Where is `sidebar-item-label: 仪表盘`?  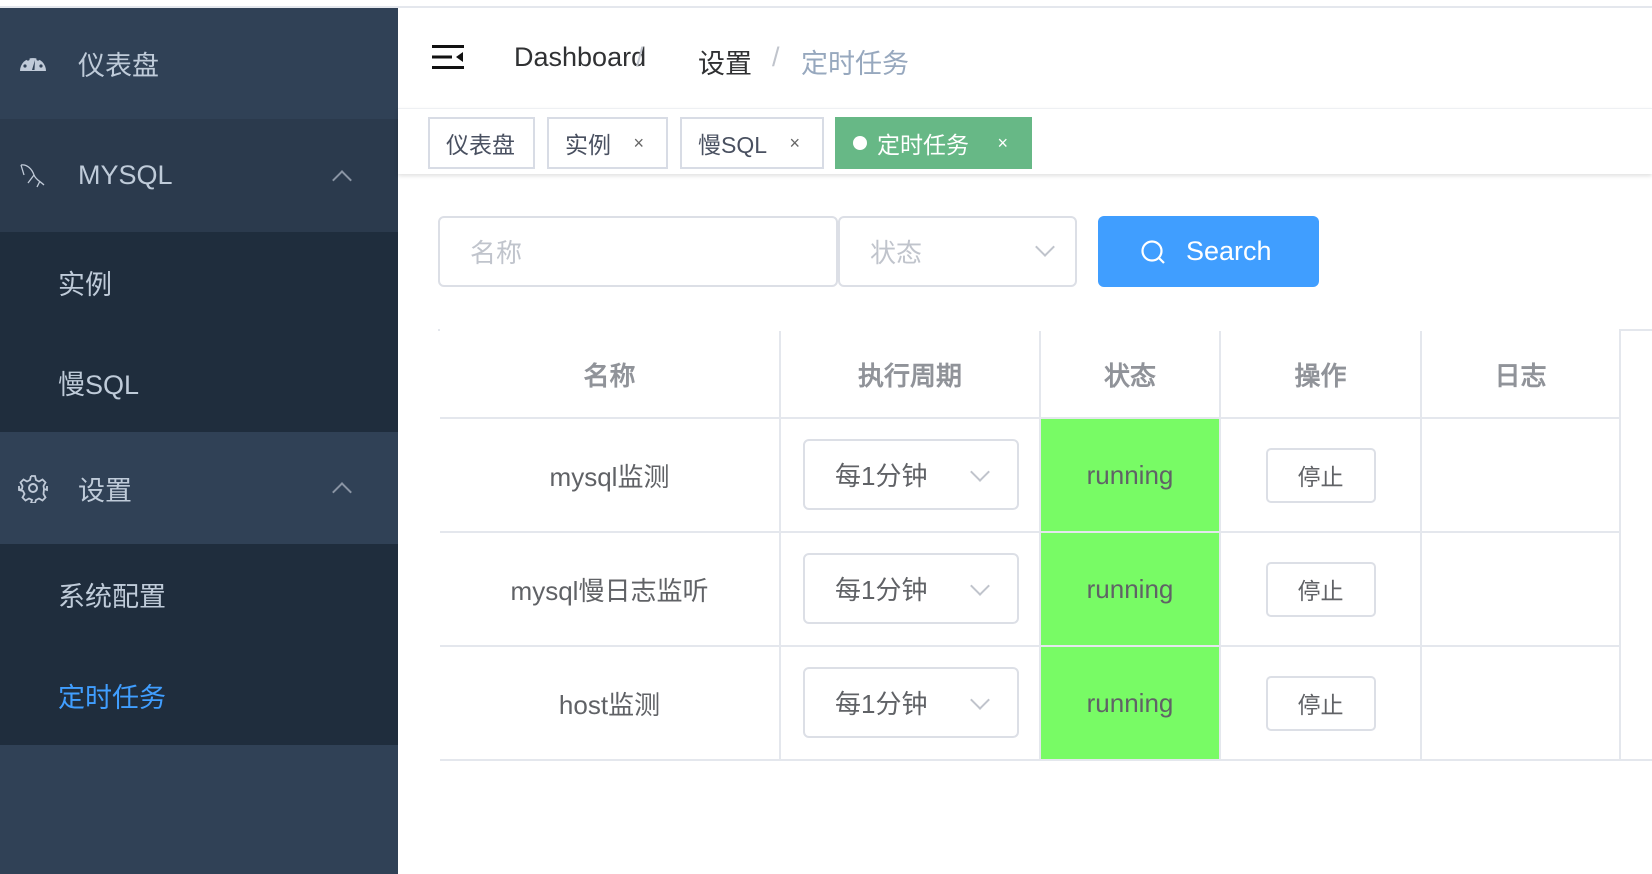 sidebar-item-label: 仪表盘 is located at coordinates (118, 66).